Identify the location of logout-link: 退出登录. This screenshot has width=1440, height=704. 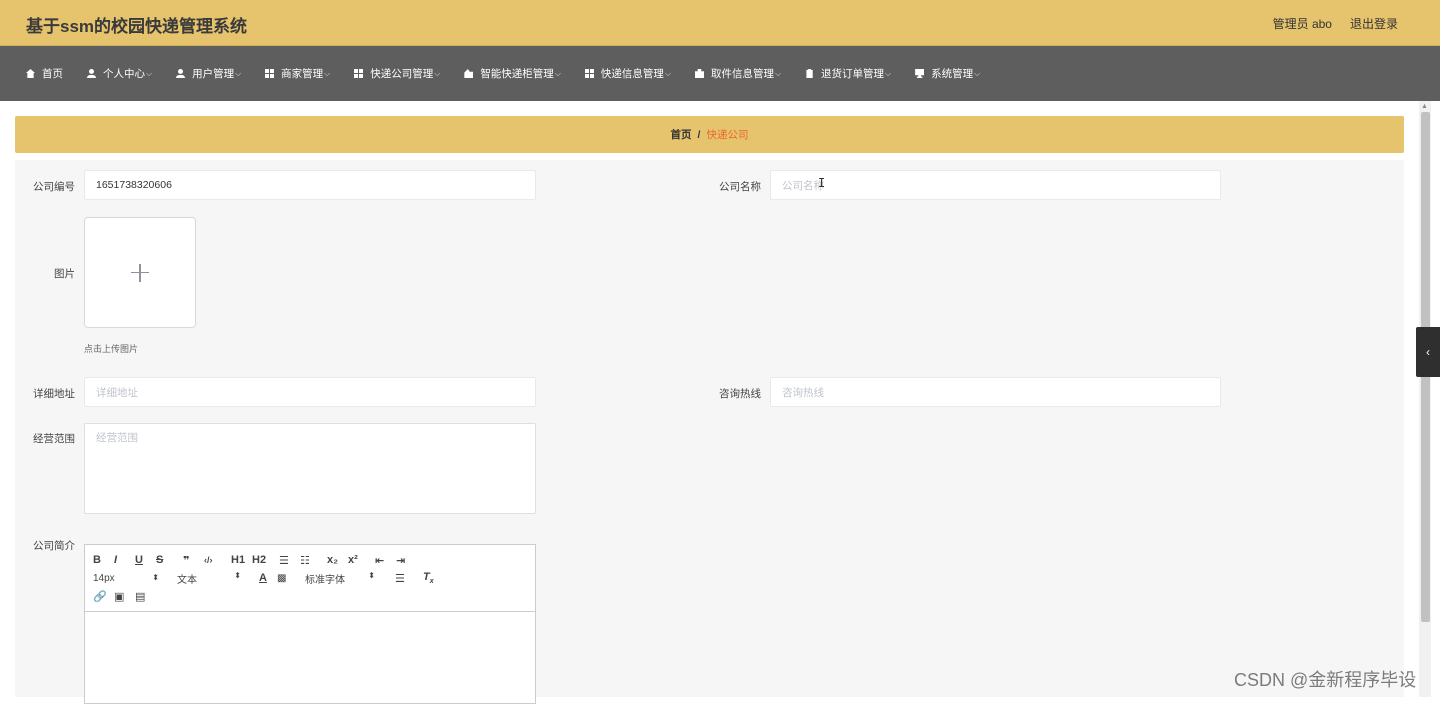
(1374, 23).